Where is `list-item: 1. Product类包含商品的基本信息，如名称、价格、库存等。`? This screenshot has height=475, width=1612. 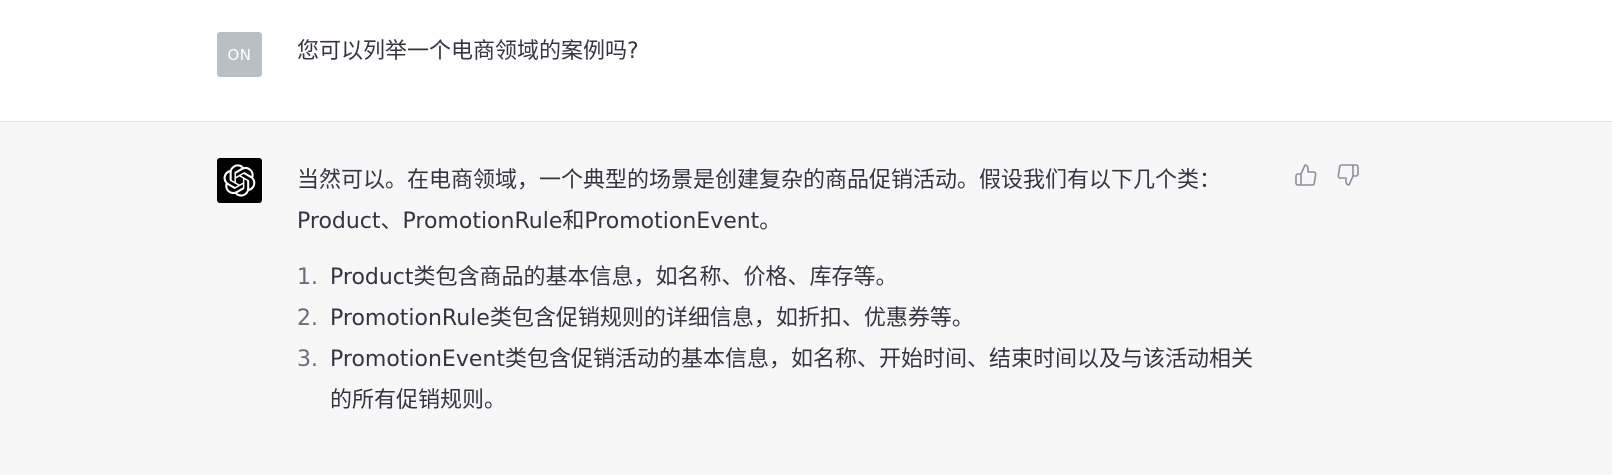 list-item: 1. Product类包含商品的基本信息，如名称、价格、库存等。 is located at coordinates (784, 277).